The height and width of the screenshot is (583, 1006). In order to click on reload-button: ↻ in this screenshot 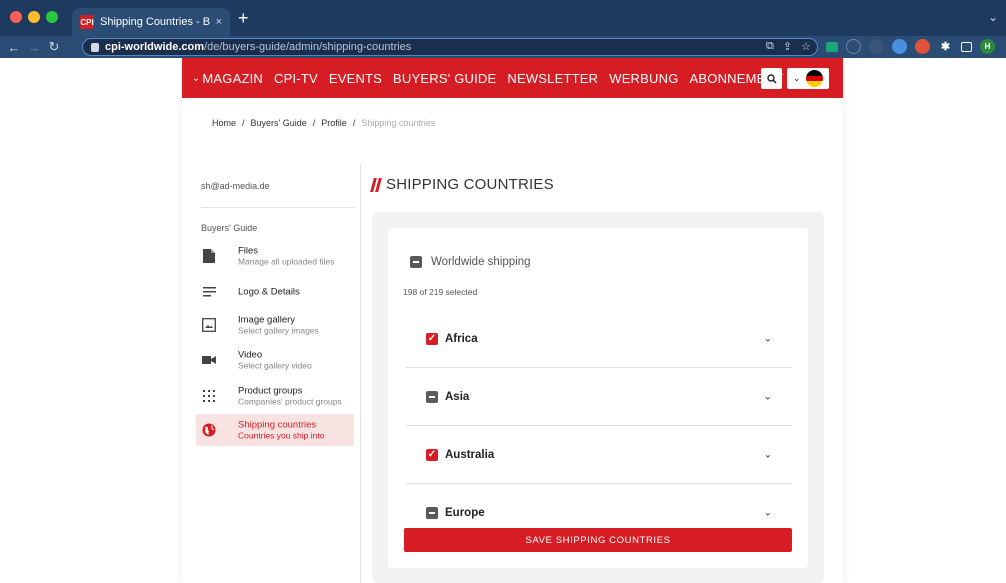, I will do `click(54, 47)`.